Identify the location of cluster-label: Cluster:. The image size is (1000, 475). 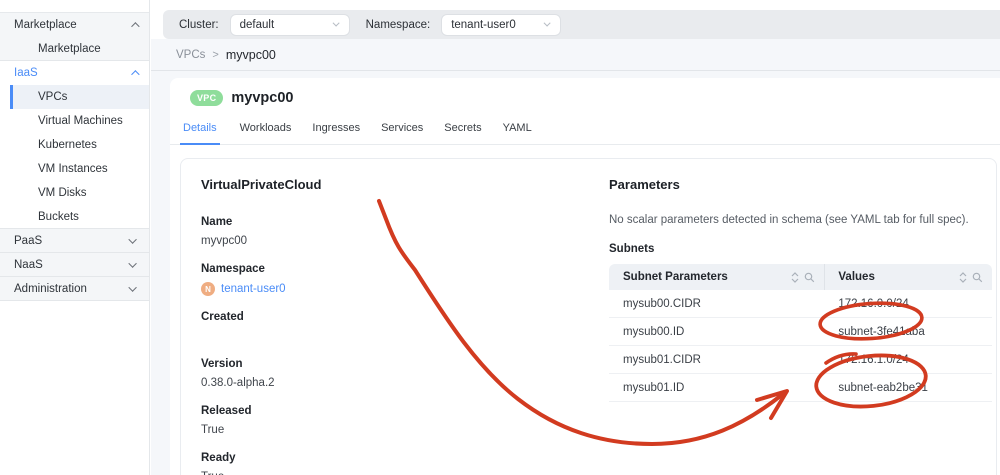
(199, 24).